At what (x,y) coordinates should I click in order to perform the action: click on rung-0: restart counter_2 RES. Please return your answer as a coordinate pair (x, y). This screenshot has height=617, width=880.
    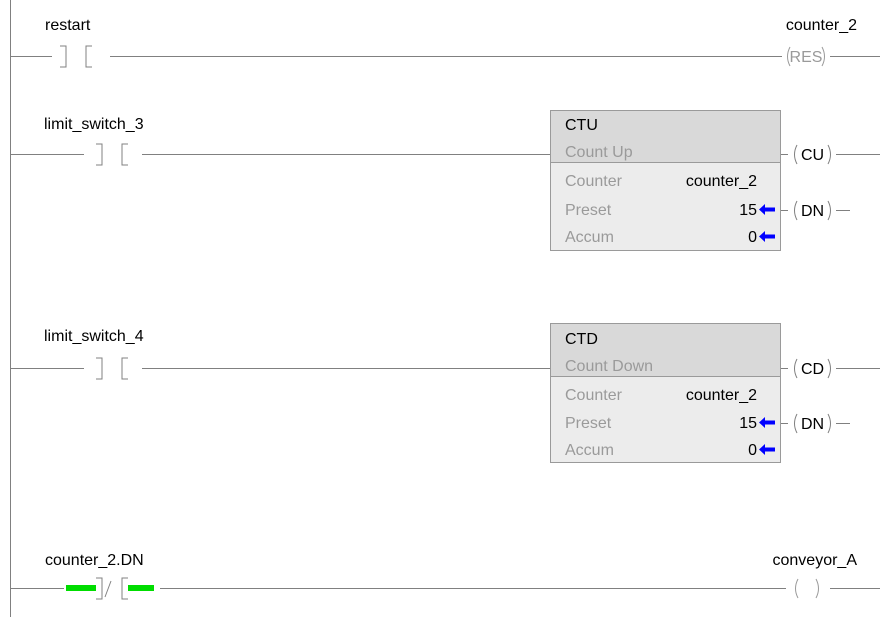
    Looking at the image, I should click on (445, 43).